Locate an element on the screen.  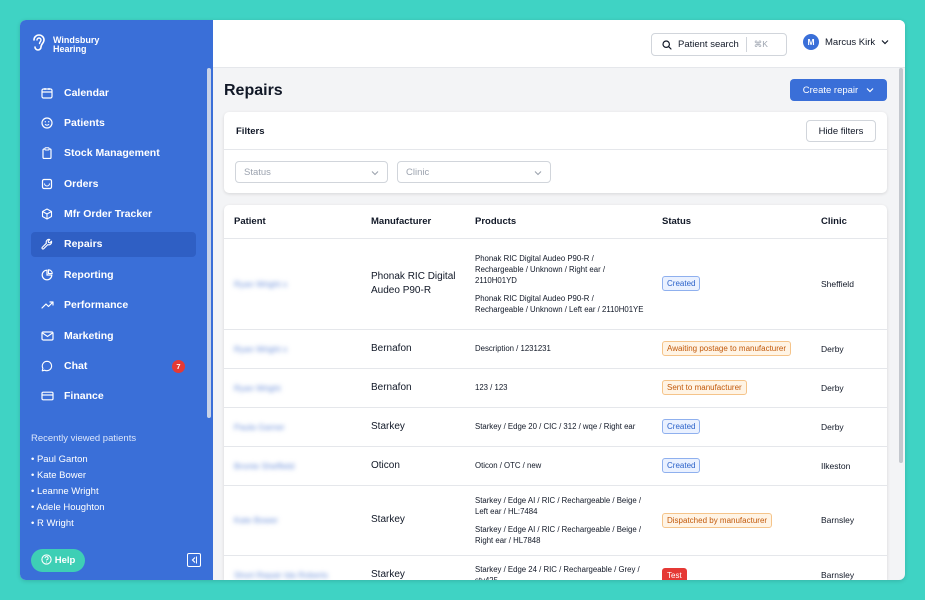
column-header-products: Products is located at coordinates (558, 222).